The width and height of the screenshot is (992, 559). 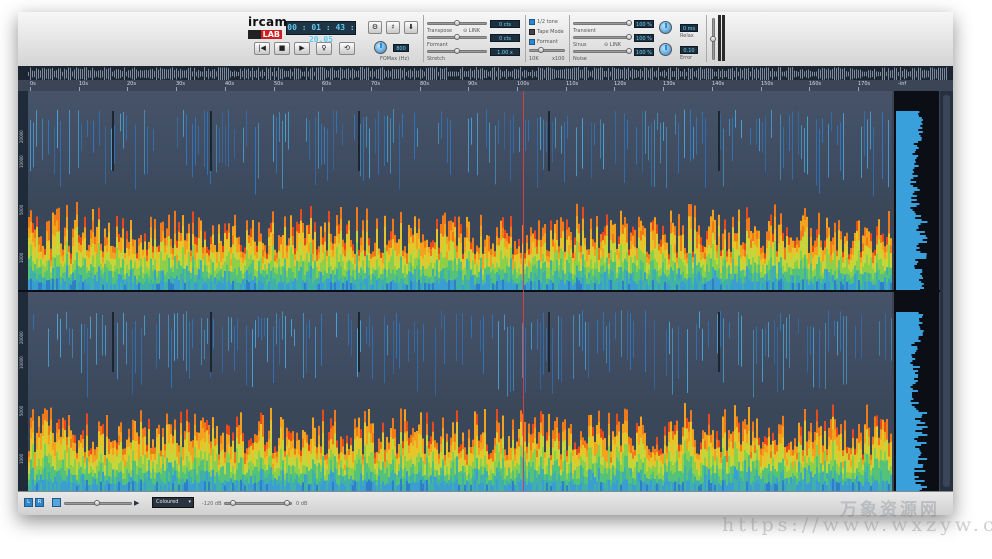 What do you see at coordinates (602, 23) in the screenshot?
I see `transient-slider` at bounding box center [602, 23].